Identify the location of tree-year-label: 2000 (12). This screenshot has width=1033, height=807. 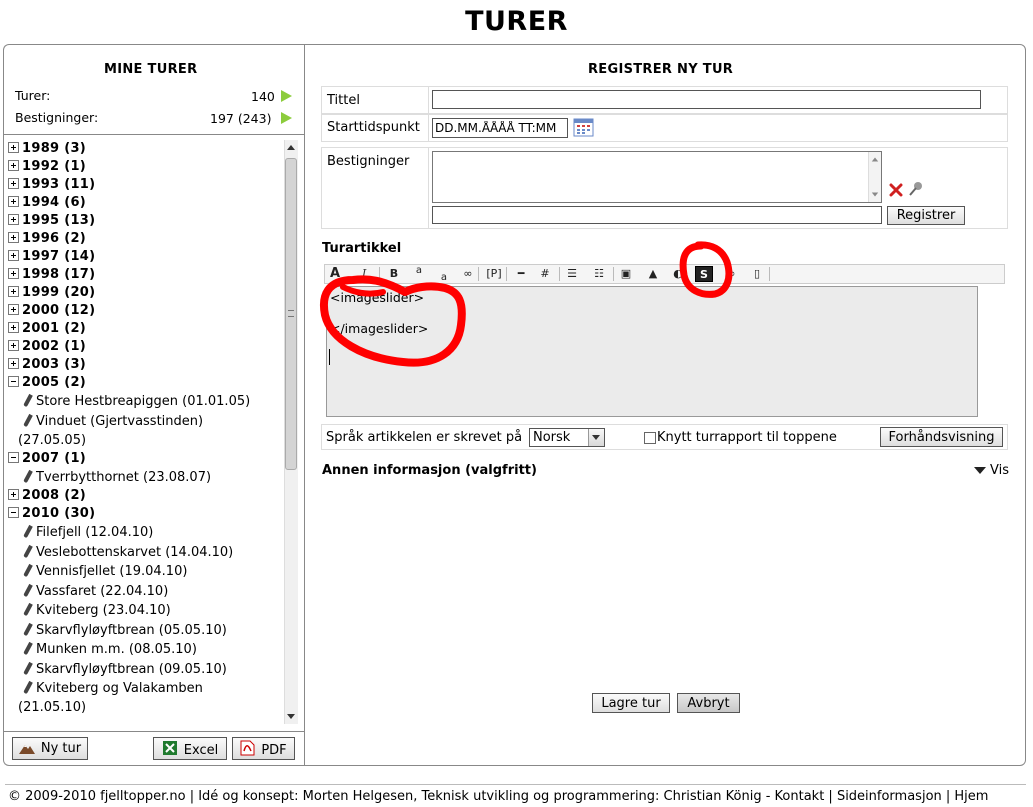
(59, 310).